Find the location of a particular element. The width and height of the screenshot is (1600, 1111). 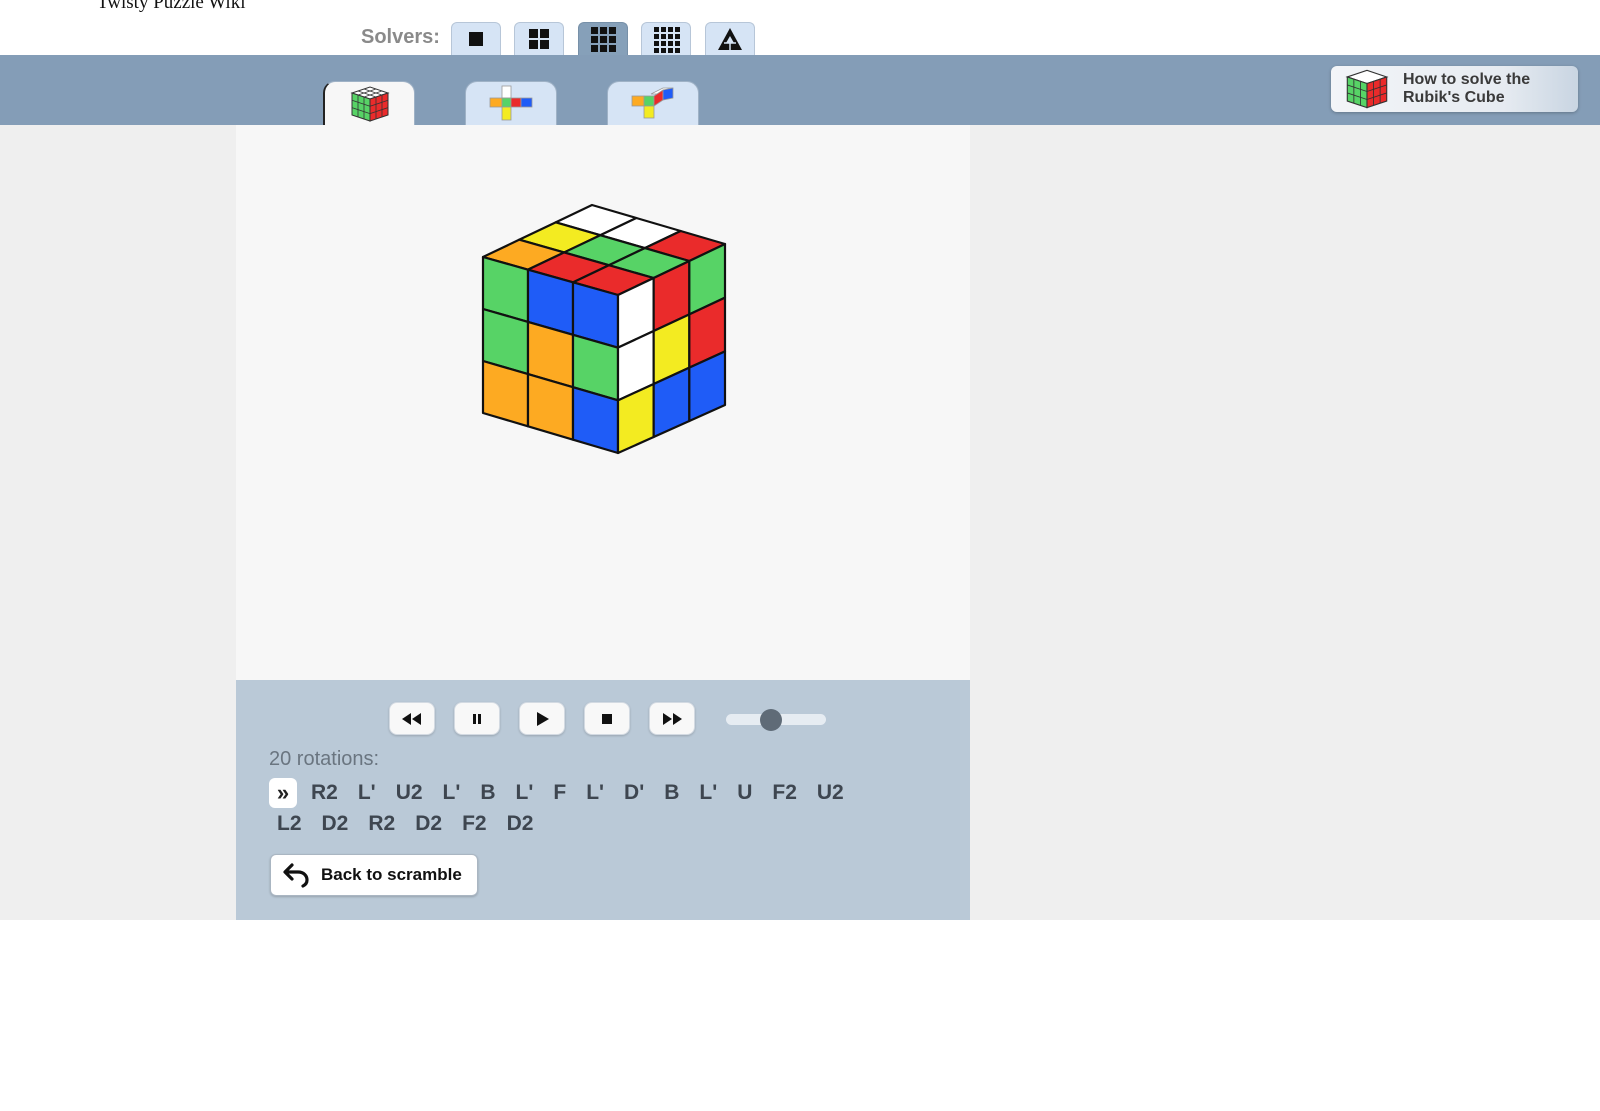

how-to-solve-link: How to solve the Rubik's Cube is located at coordinates (1454, 89).